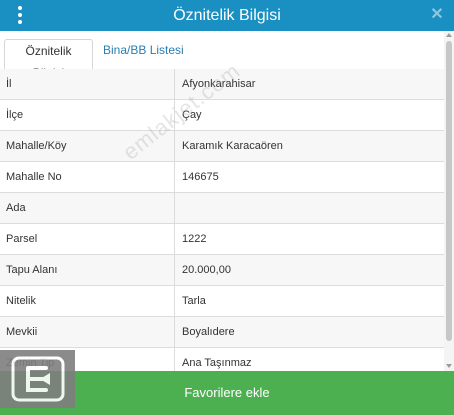 The height and width of the screenshot is (415, 454). What do you see at coordinates (22, 239) in the screenshot?
I see `attribute-key: Parsel` at bounding box center [22, 239].